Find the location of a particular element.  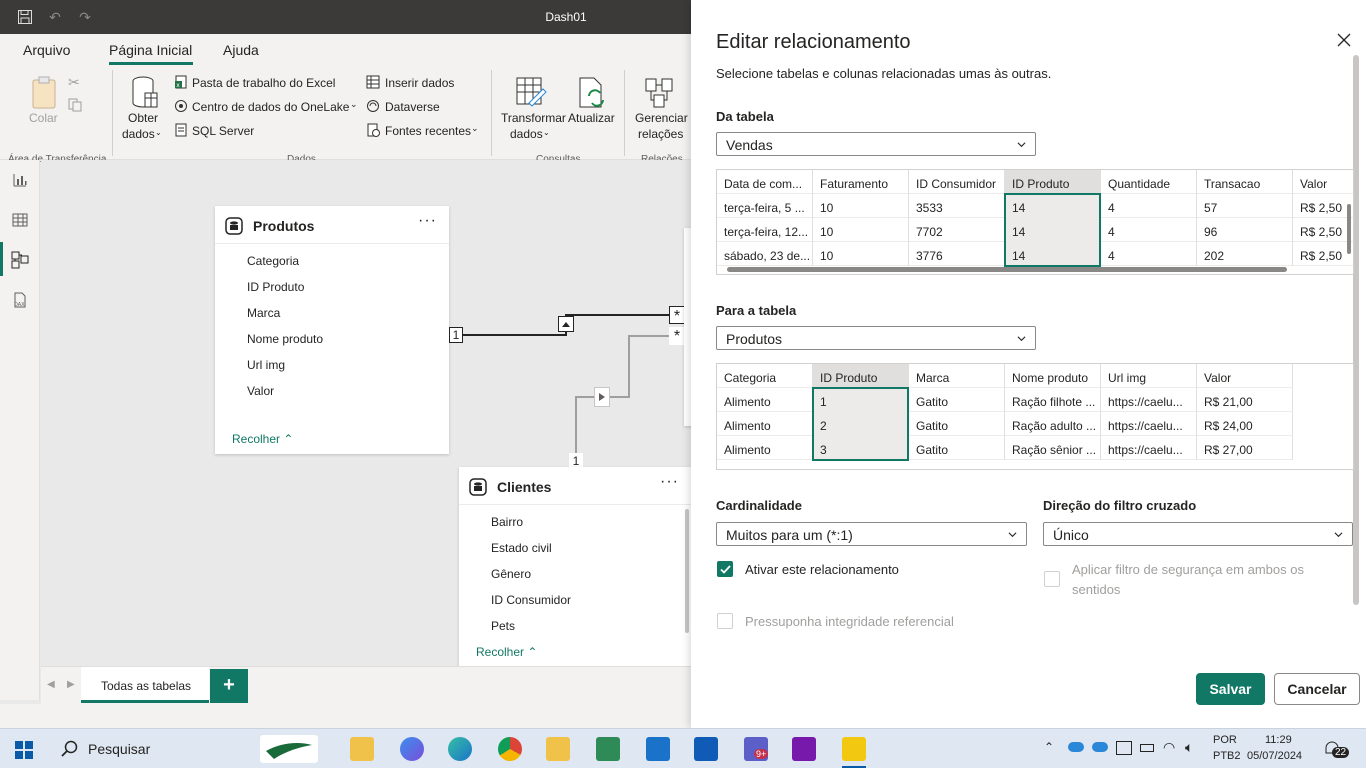

menu-ajuda: Ajuda is located at coordinates (241, 50).